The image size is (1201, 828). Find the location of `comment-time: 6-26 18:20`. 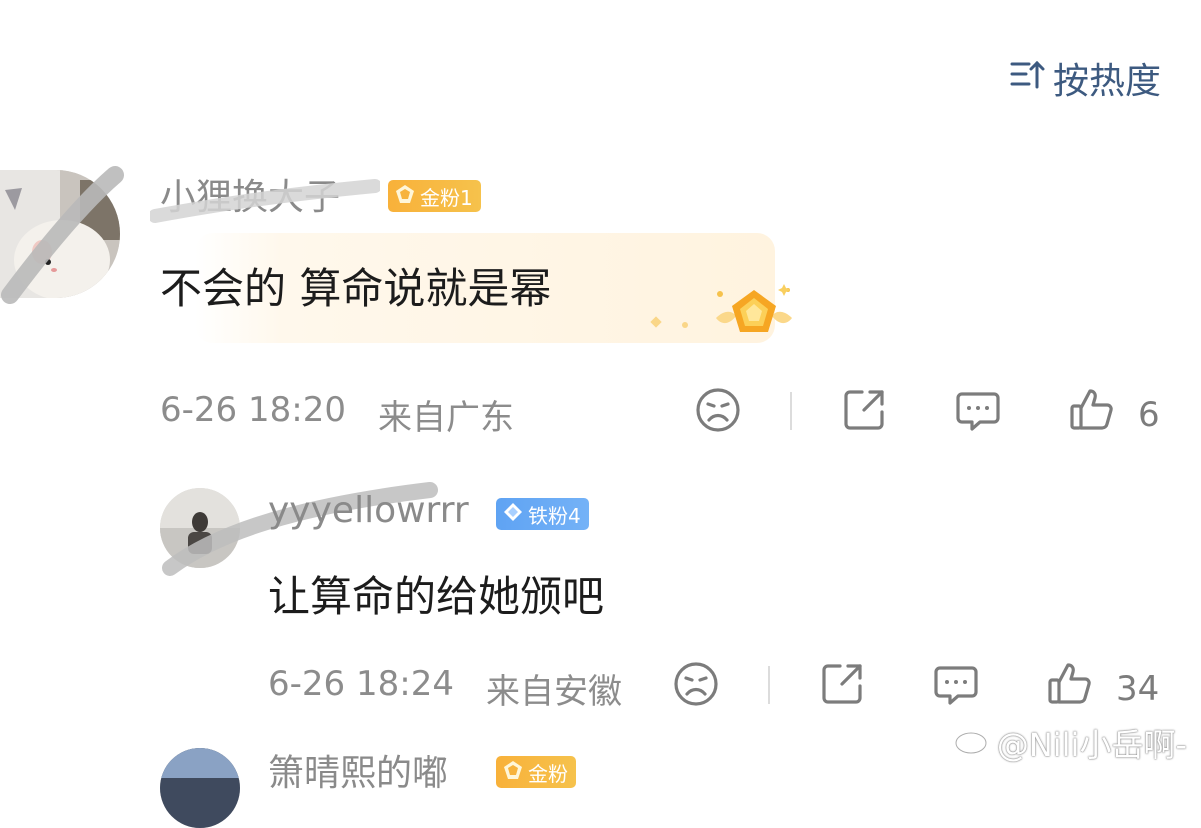

comment-time: 6-26 18:20 is located at coordinates (253, 410).